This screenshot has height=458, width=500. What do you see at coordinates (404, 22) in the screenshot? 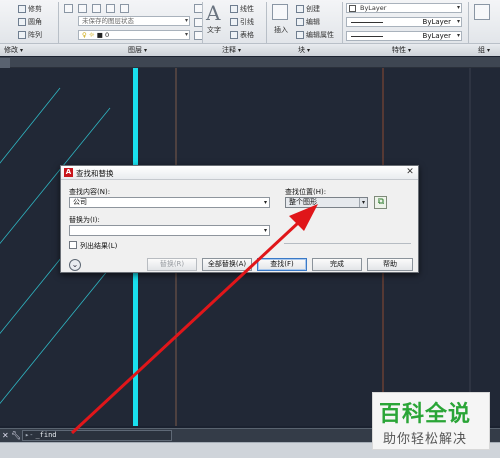
I see `linetype-dropdown: ByLayer ▾` at bounding box center [404, 22].